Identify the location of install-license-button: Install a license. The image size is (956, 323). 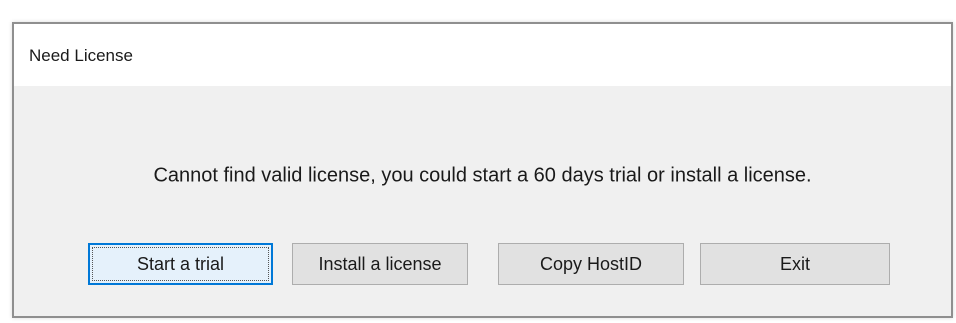
(380, 264).